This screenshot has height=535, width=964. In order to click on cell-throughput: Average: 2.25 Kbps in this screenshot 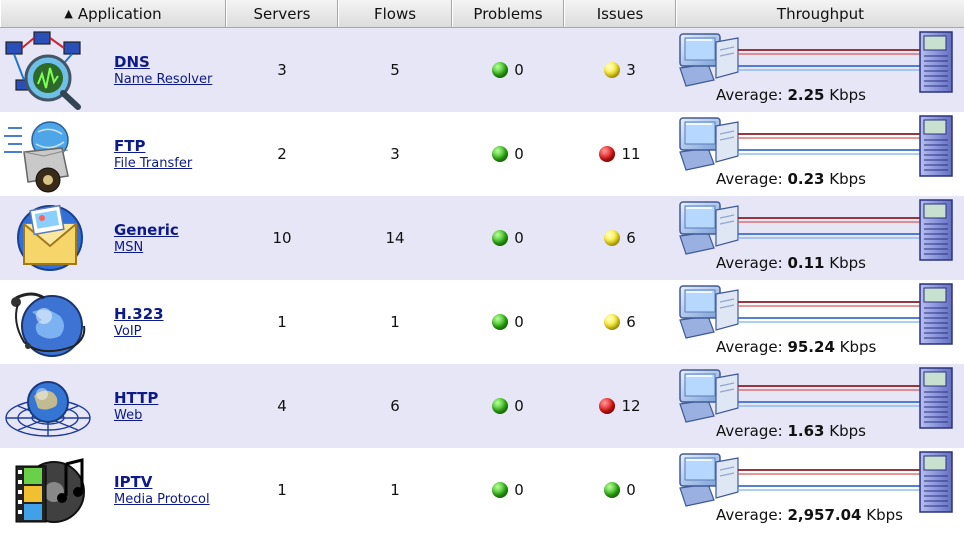, I will do `click(820, 70)`.